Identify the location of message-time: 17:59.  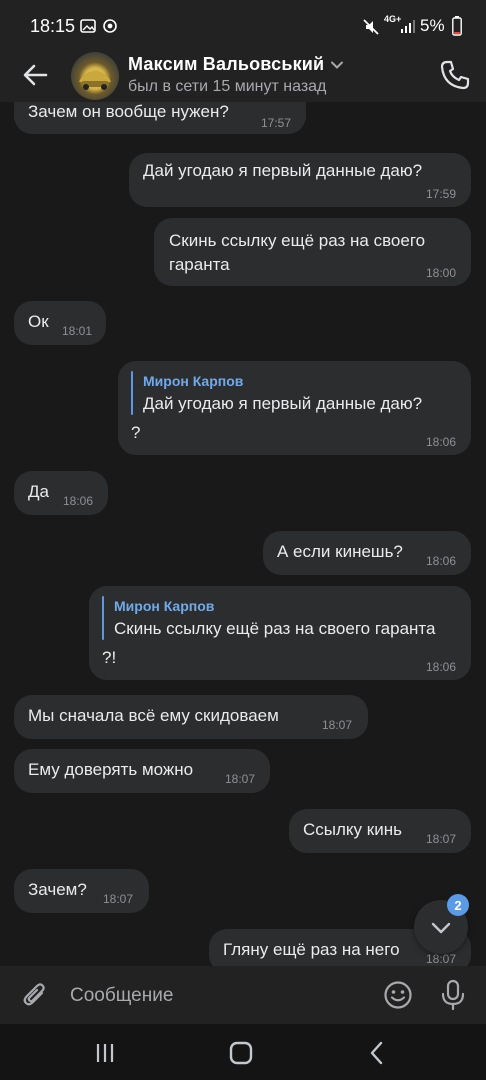
(441, 194).